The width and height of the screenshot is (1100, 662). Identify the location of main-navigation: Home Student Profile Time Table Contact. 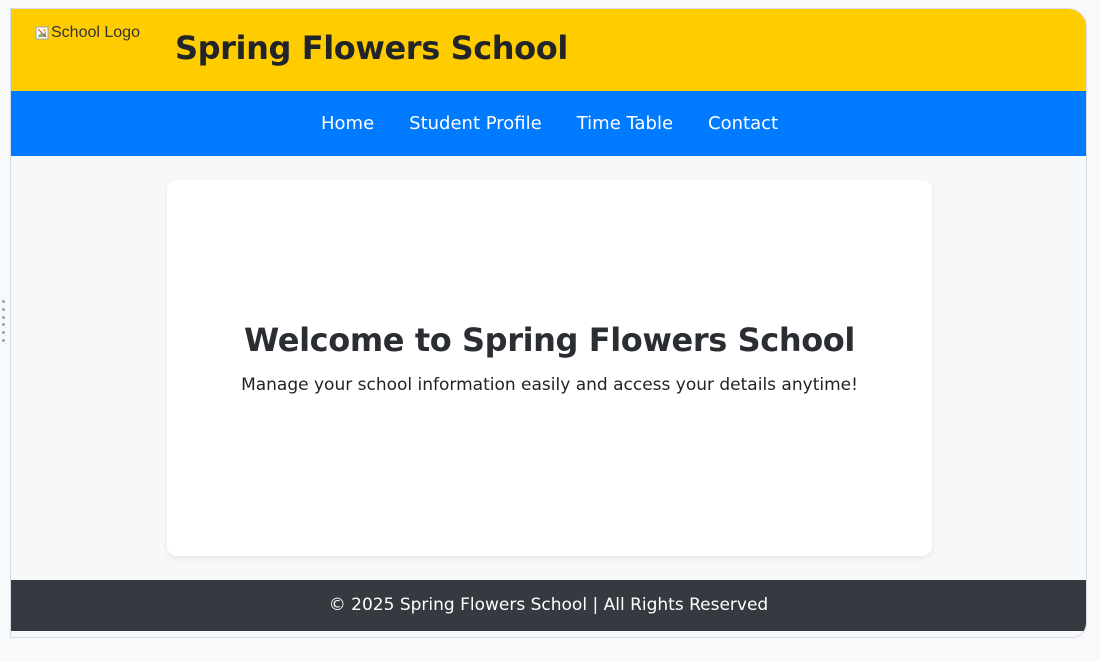
(548, 123).